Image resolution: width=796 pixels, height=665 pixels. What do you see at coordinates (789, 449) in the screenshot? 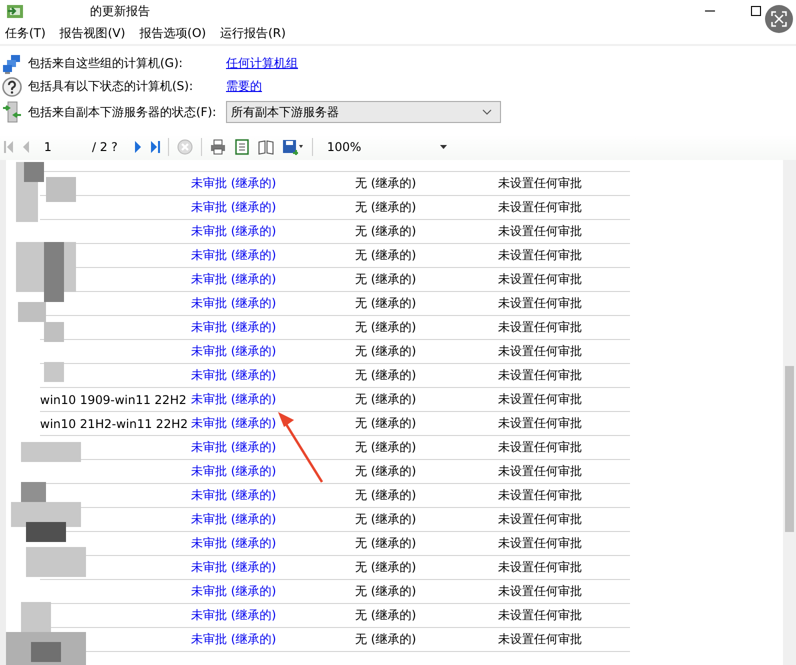
I see `scrollbar-thumb` at bounding box center [789, 449].